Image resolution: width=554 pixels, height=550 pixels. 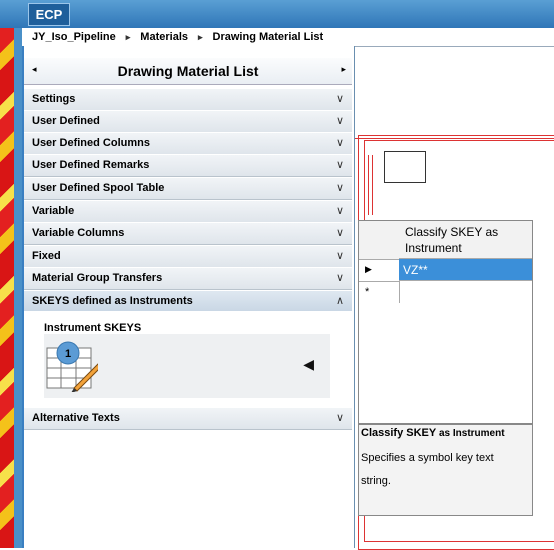 What do you see at coordinates (188, 211) in the screenshot?
I see `section-variable: Variable ∨` at bounding box center [188, 211].